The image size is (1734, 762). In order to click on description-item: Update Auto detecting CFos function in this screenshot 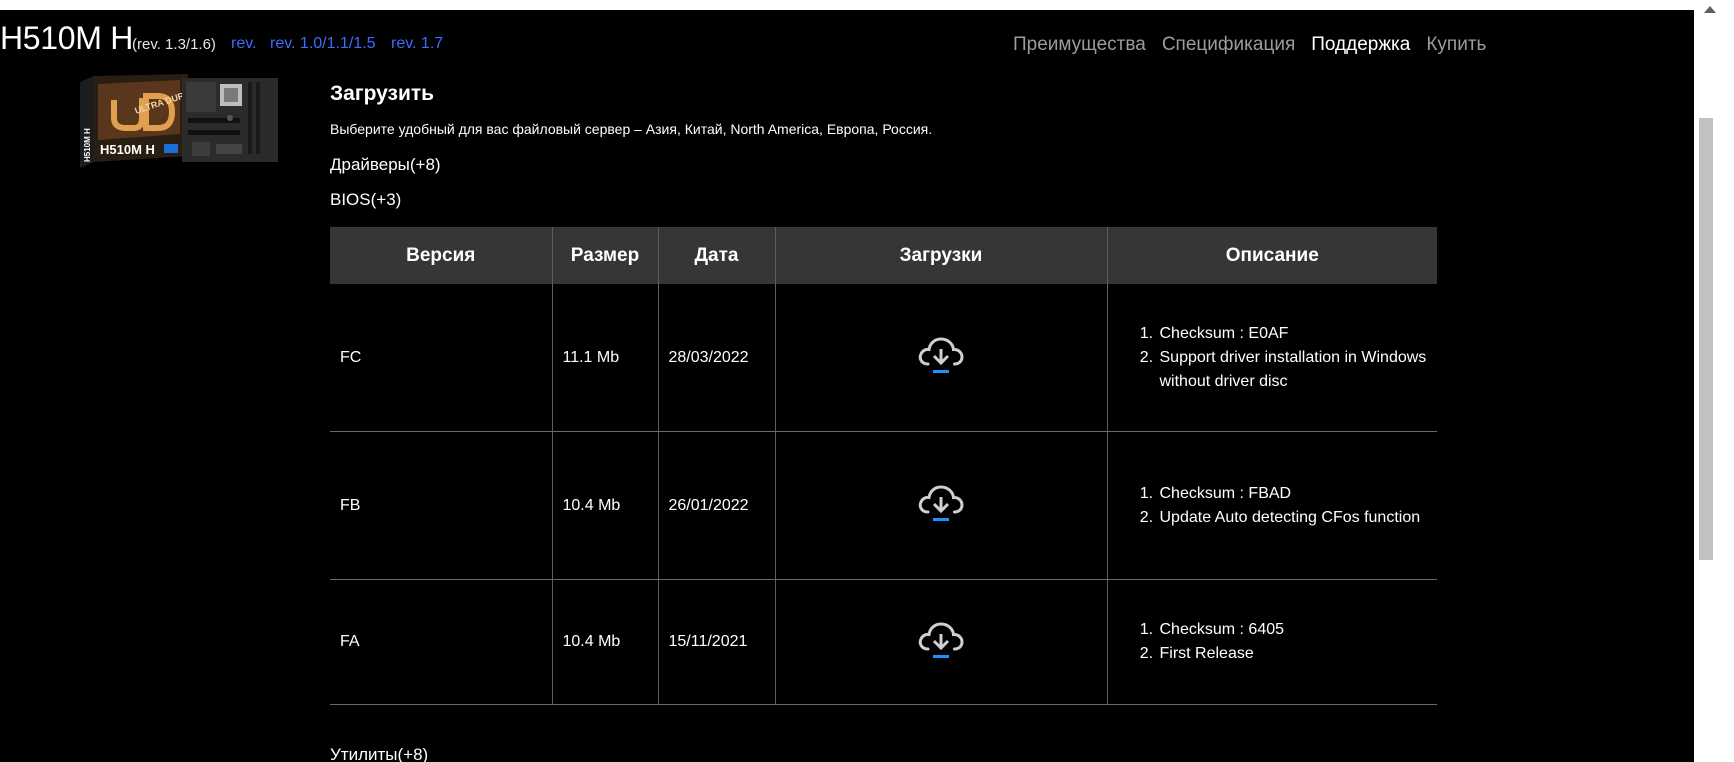, I will do `click(1293, 518)`.